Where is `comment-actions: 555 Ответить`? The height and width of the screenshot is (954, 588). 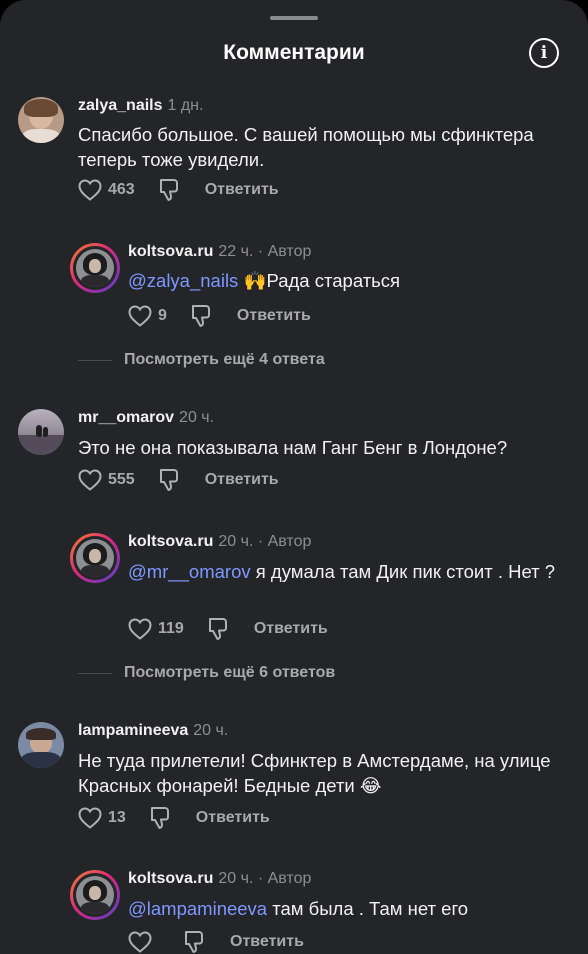
comment-actions: 555 Ответить is located at coordinates (178, 480).